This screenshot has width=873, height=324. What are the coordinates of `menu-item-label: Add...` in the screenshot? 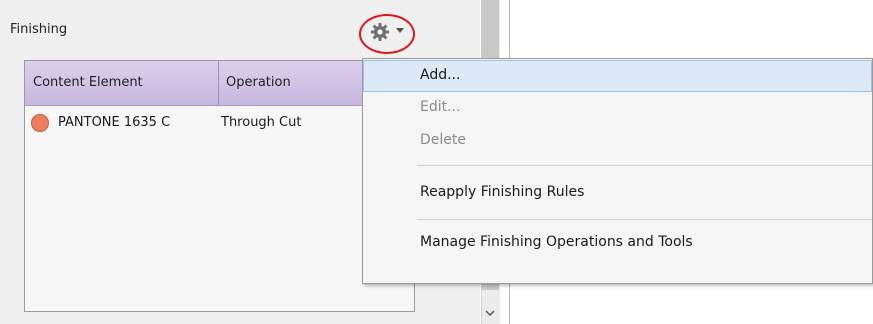 It's located at (440, 75).